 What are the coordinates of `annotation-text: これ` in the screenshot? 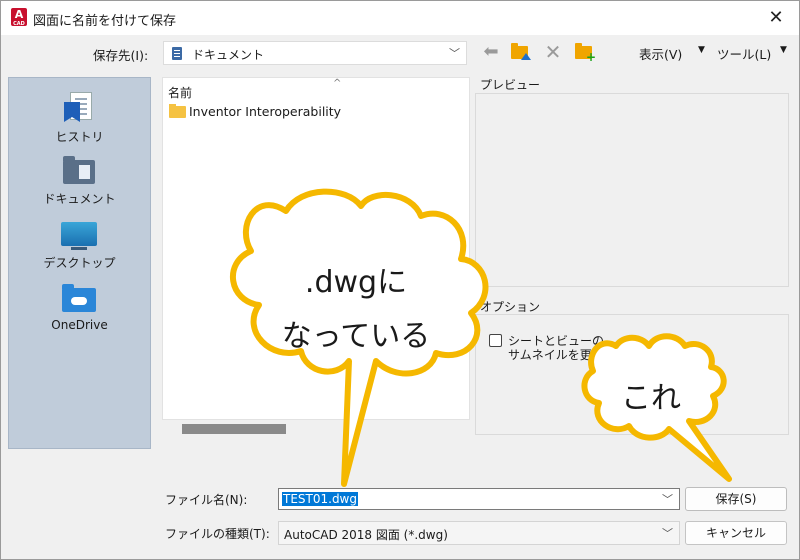 It's located at (651, 398).